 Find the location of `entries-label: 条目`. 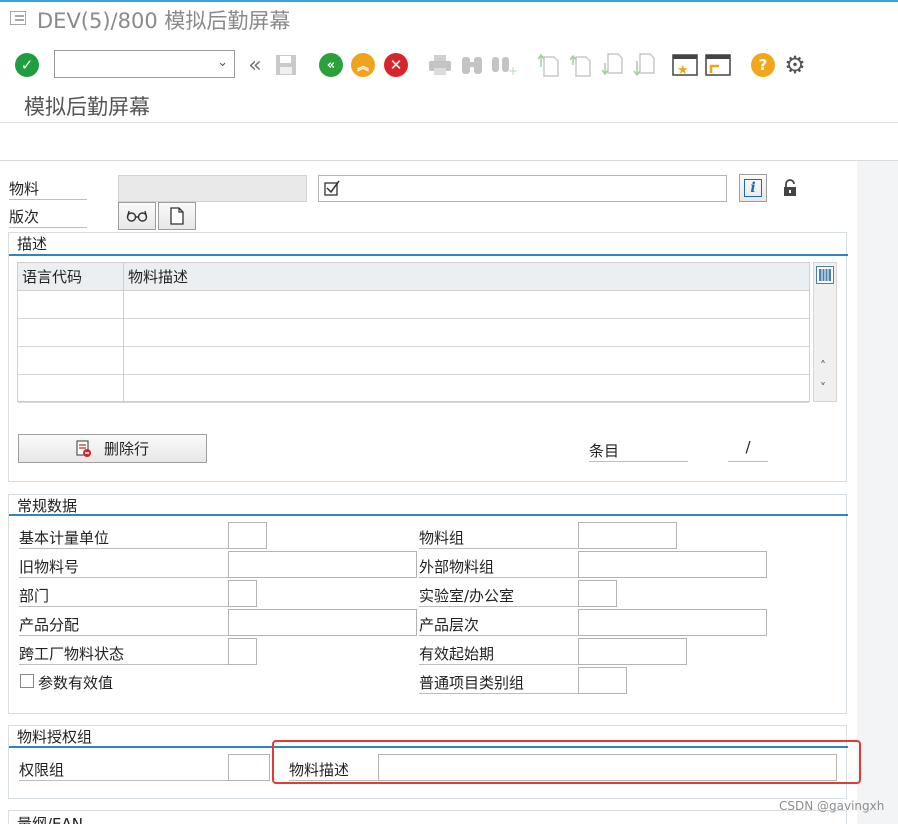

entries-label: 条目 is located at coordinates (638, 451).